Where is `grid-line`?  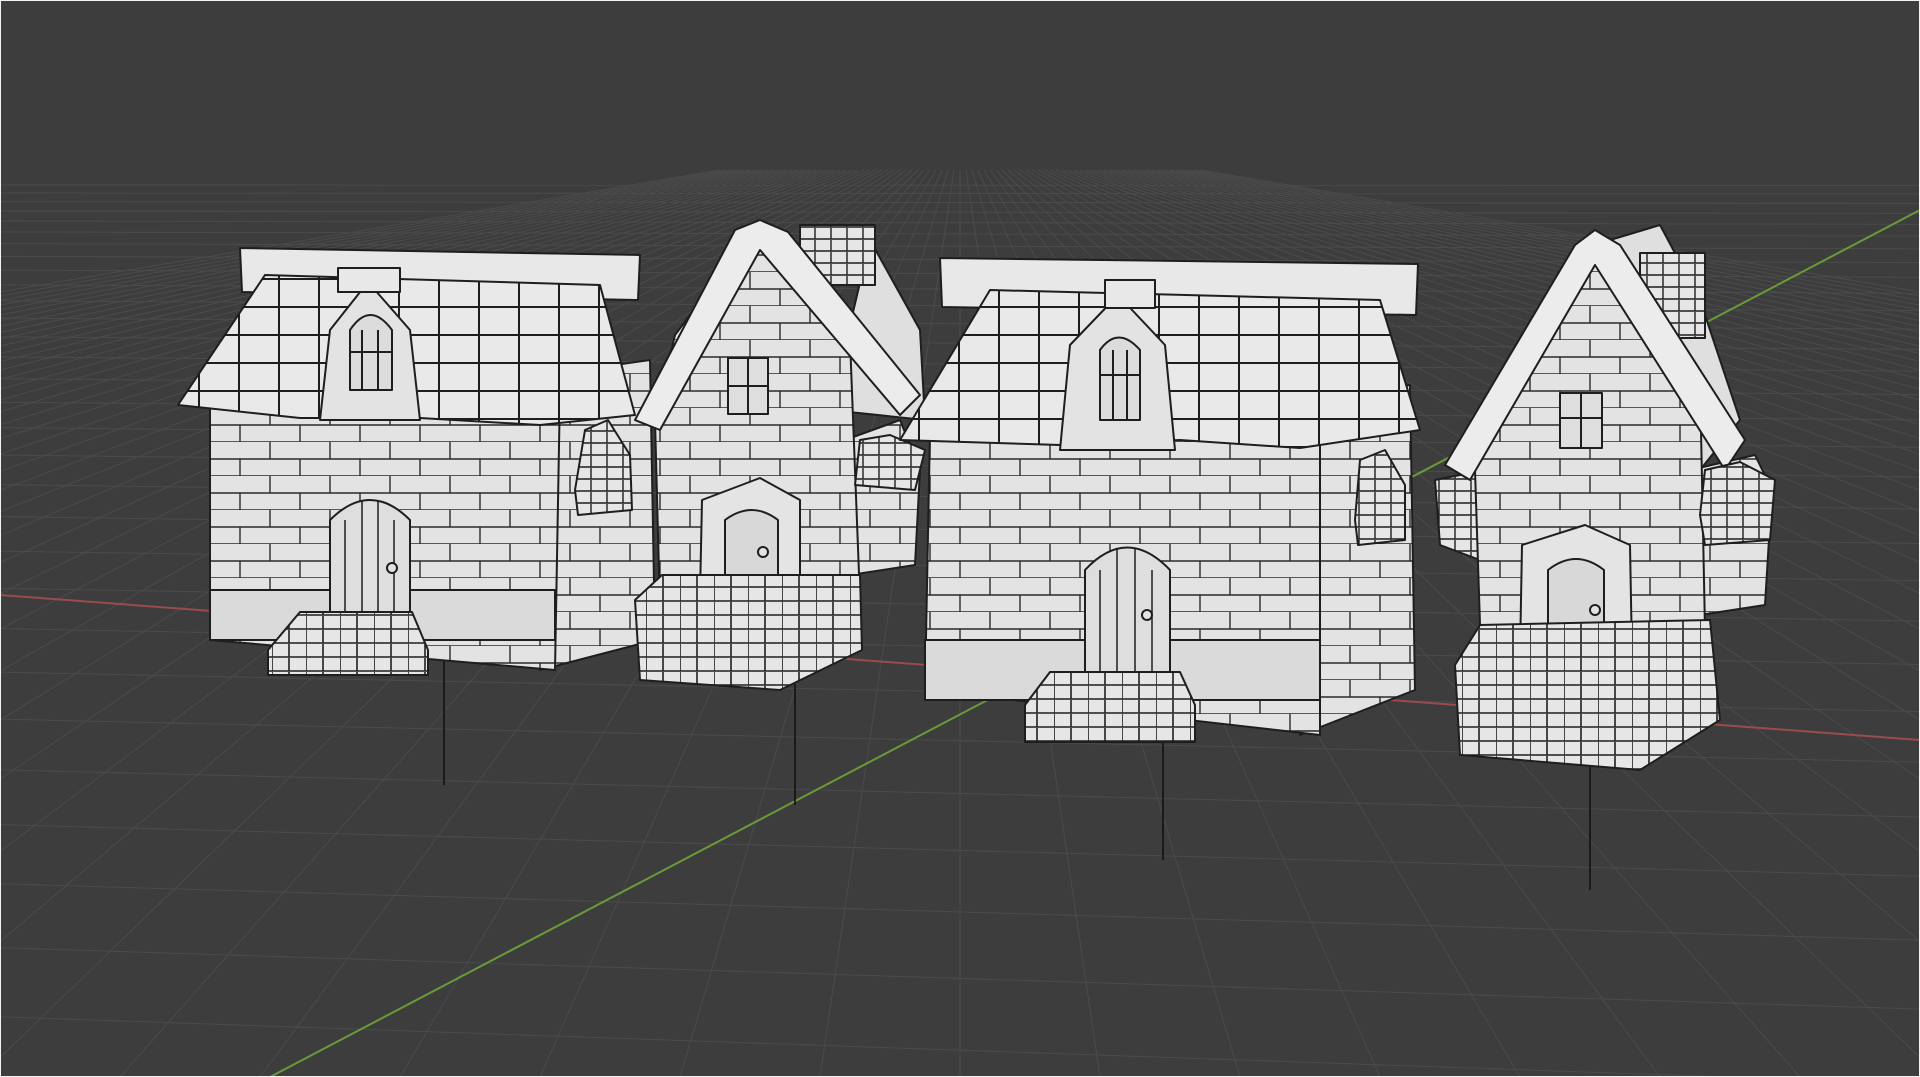 grid-line is located at coordinates (960, 193).